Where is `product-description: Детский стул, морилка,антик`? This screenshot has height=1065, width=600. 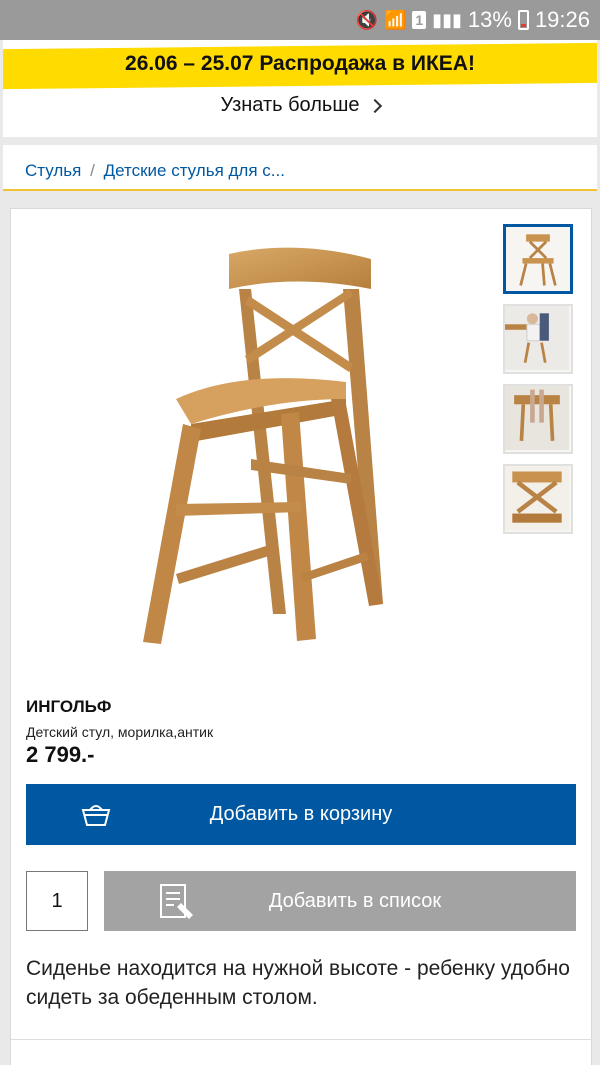 product-description: Детский стул, морилка,антик is located at coordinates (120, 732).